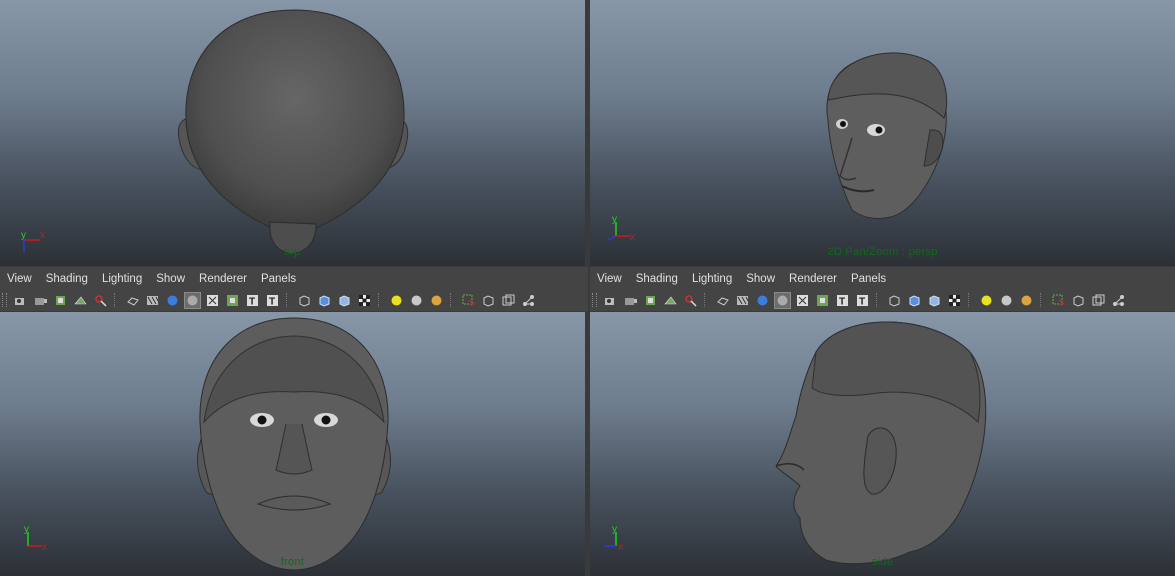 The height and width of the screenshot is (576, 1175). I want to click on head-model-persp, so click(887, 135).